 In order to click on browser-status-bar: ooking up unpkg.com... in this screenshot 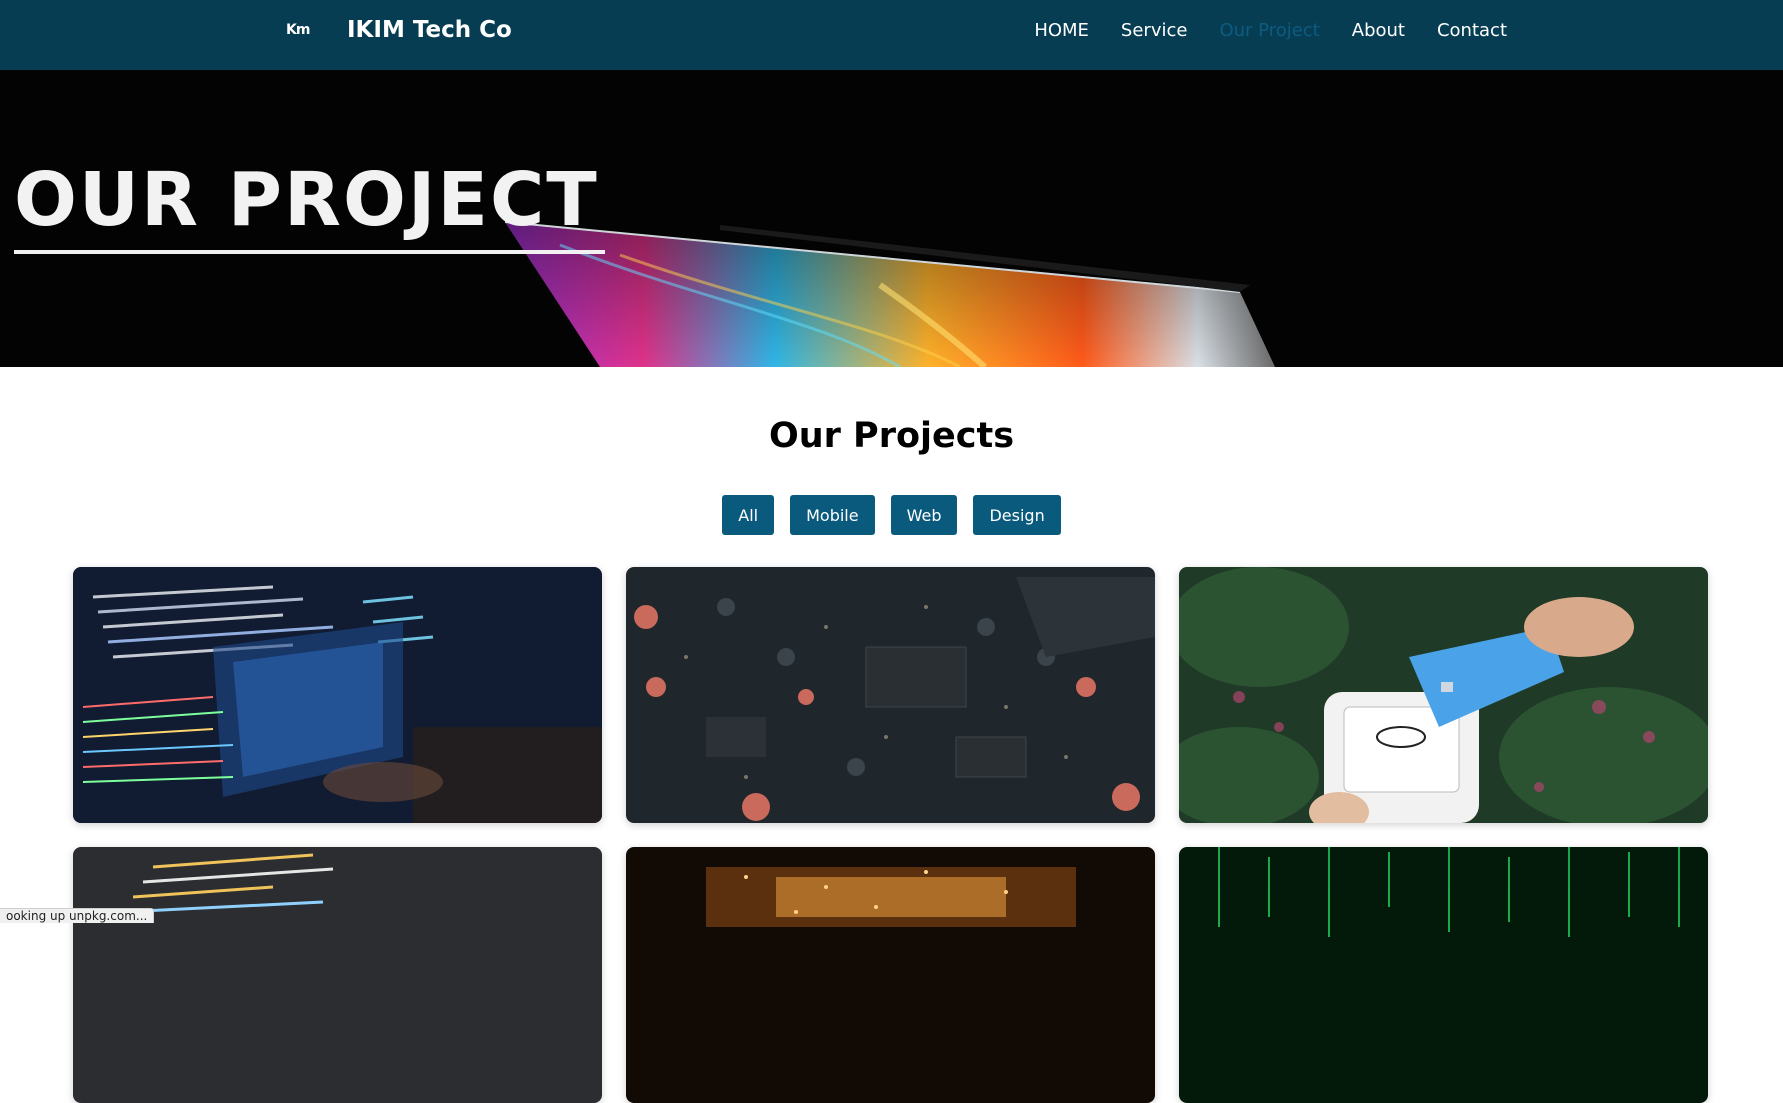, I will do `click(77, 915)`.